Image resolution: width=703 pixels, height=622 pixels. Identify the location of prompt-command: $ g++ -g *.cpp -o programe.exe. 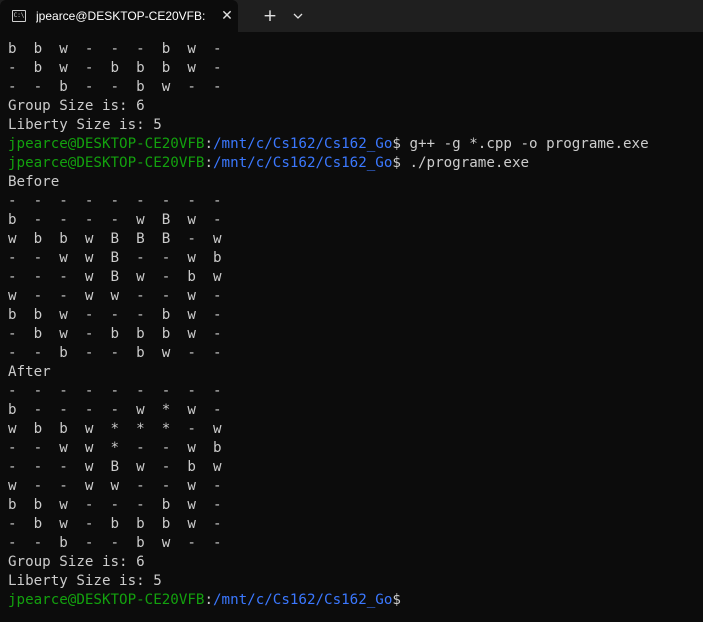
(520, 144).